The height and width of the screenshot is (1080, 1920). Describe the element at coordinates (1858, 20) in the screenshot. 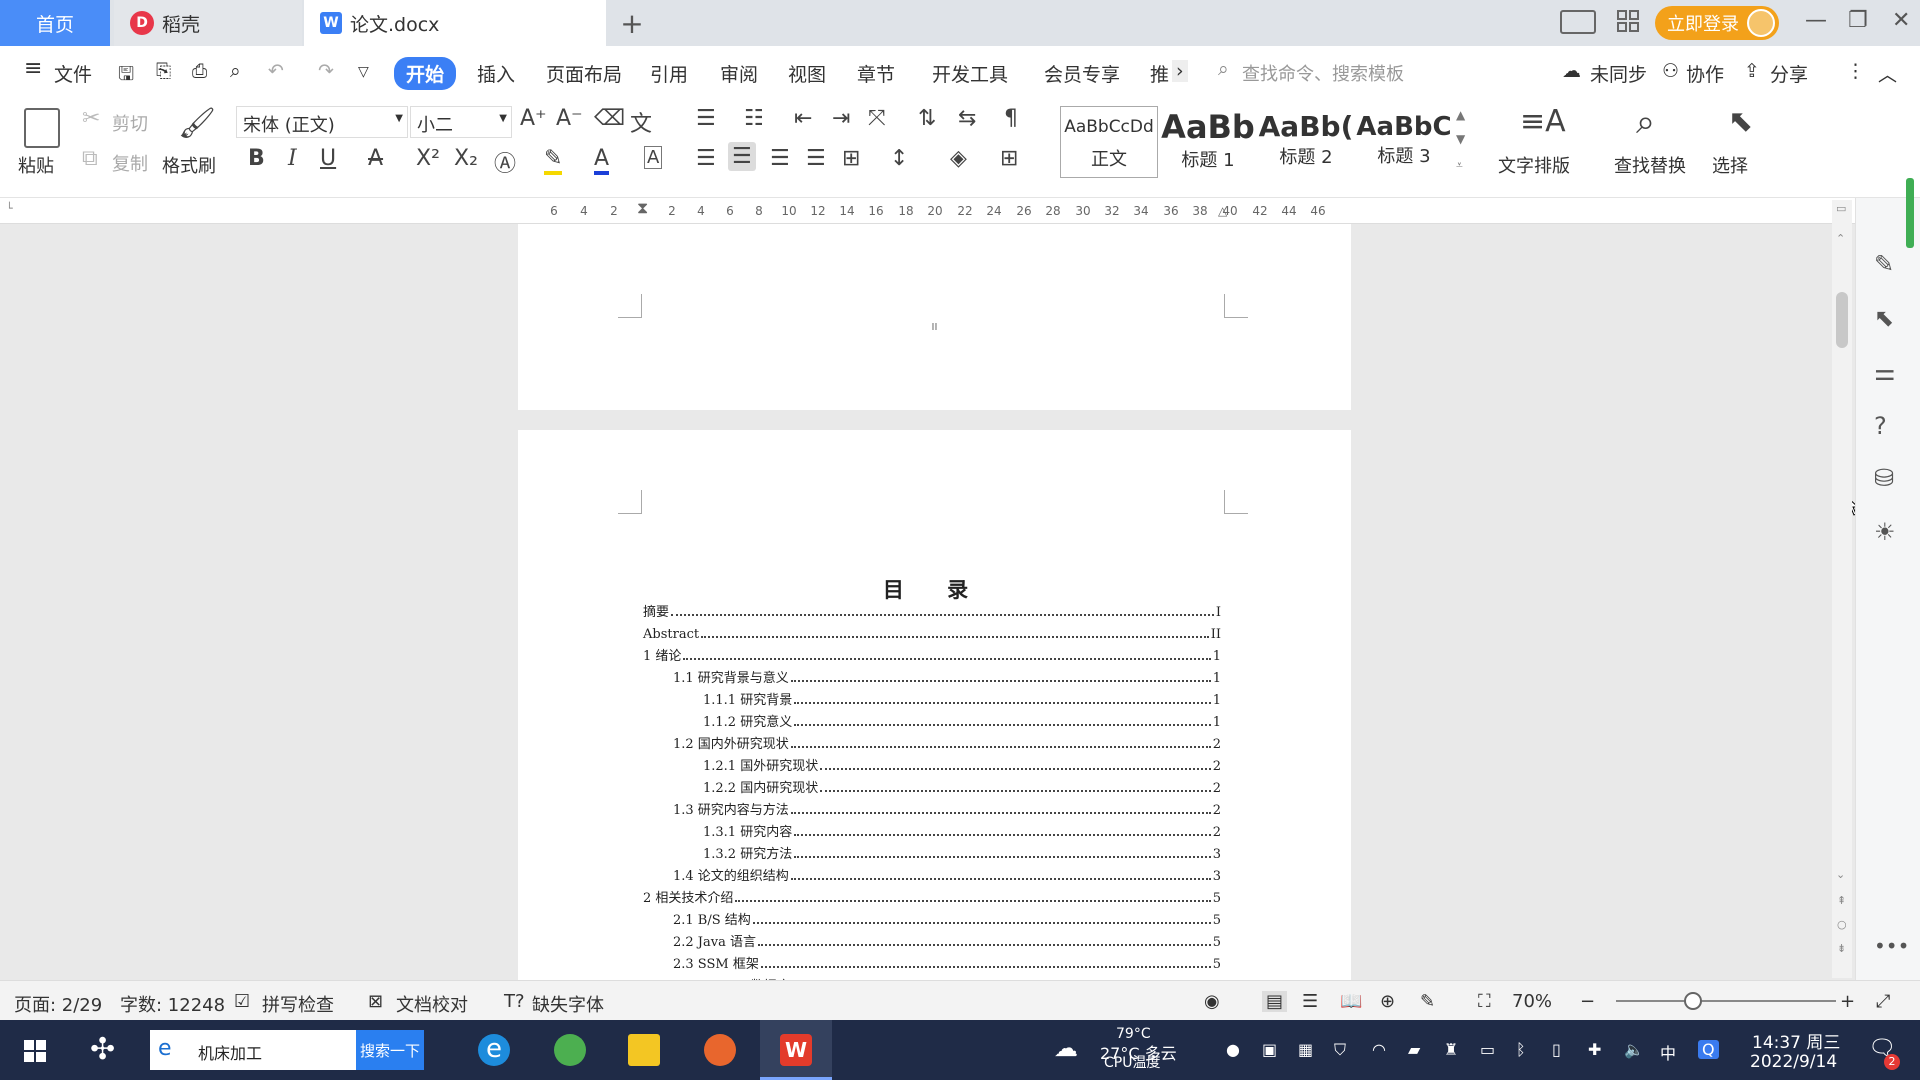

I see `restore-icon: ❐` at that location.